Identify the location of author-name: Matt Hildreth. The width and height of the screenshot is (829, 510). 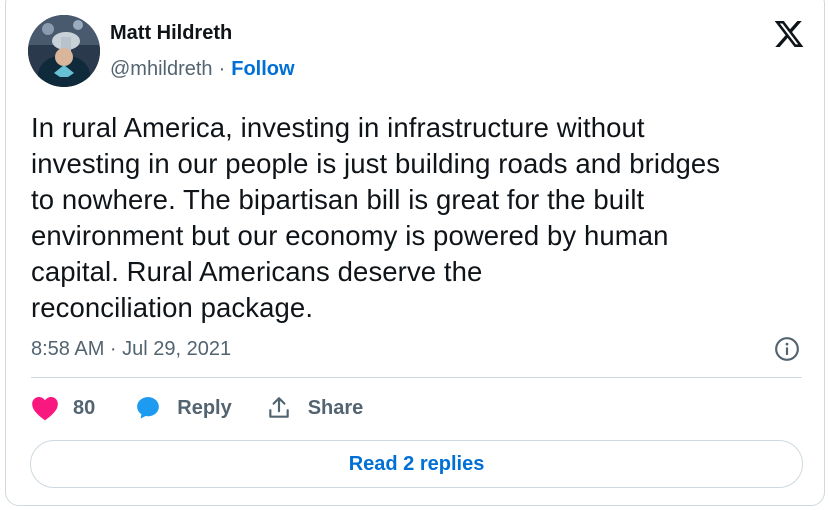
(171, 33).